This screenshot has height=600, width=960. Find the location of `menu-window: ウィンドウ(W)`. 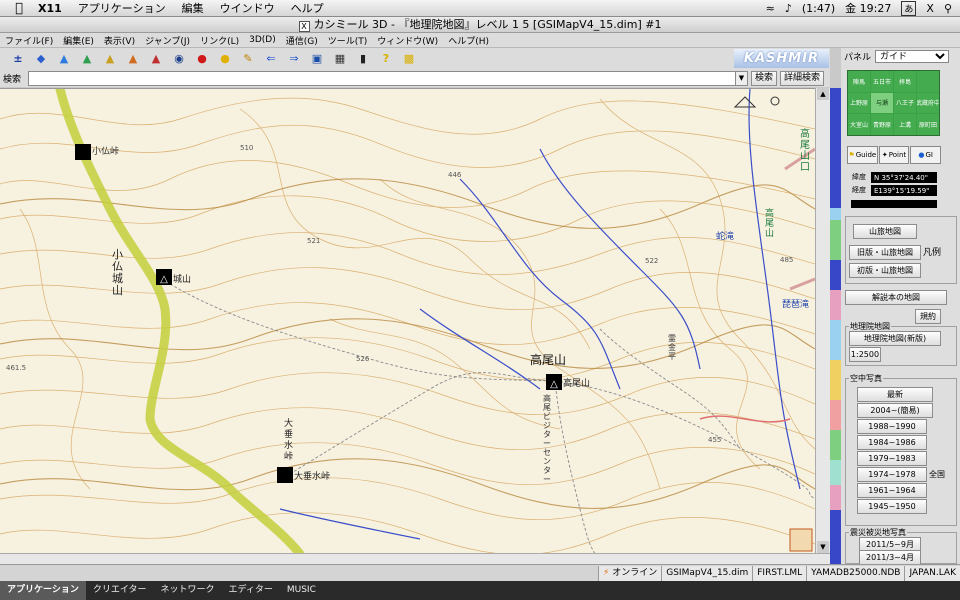

menu-window: ウィンドウ(W) is located at coordinates (407, 40).